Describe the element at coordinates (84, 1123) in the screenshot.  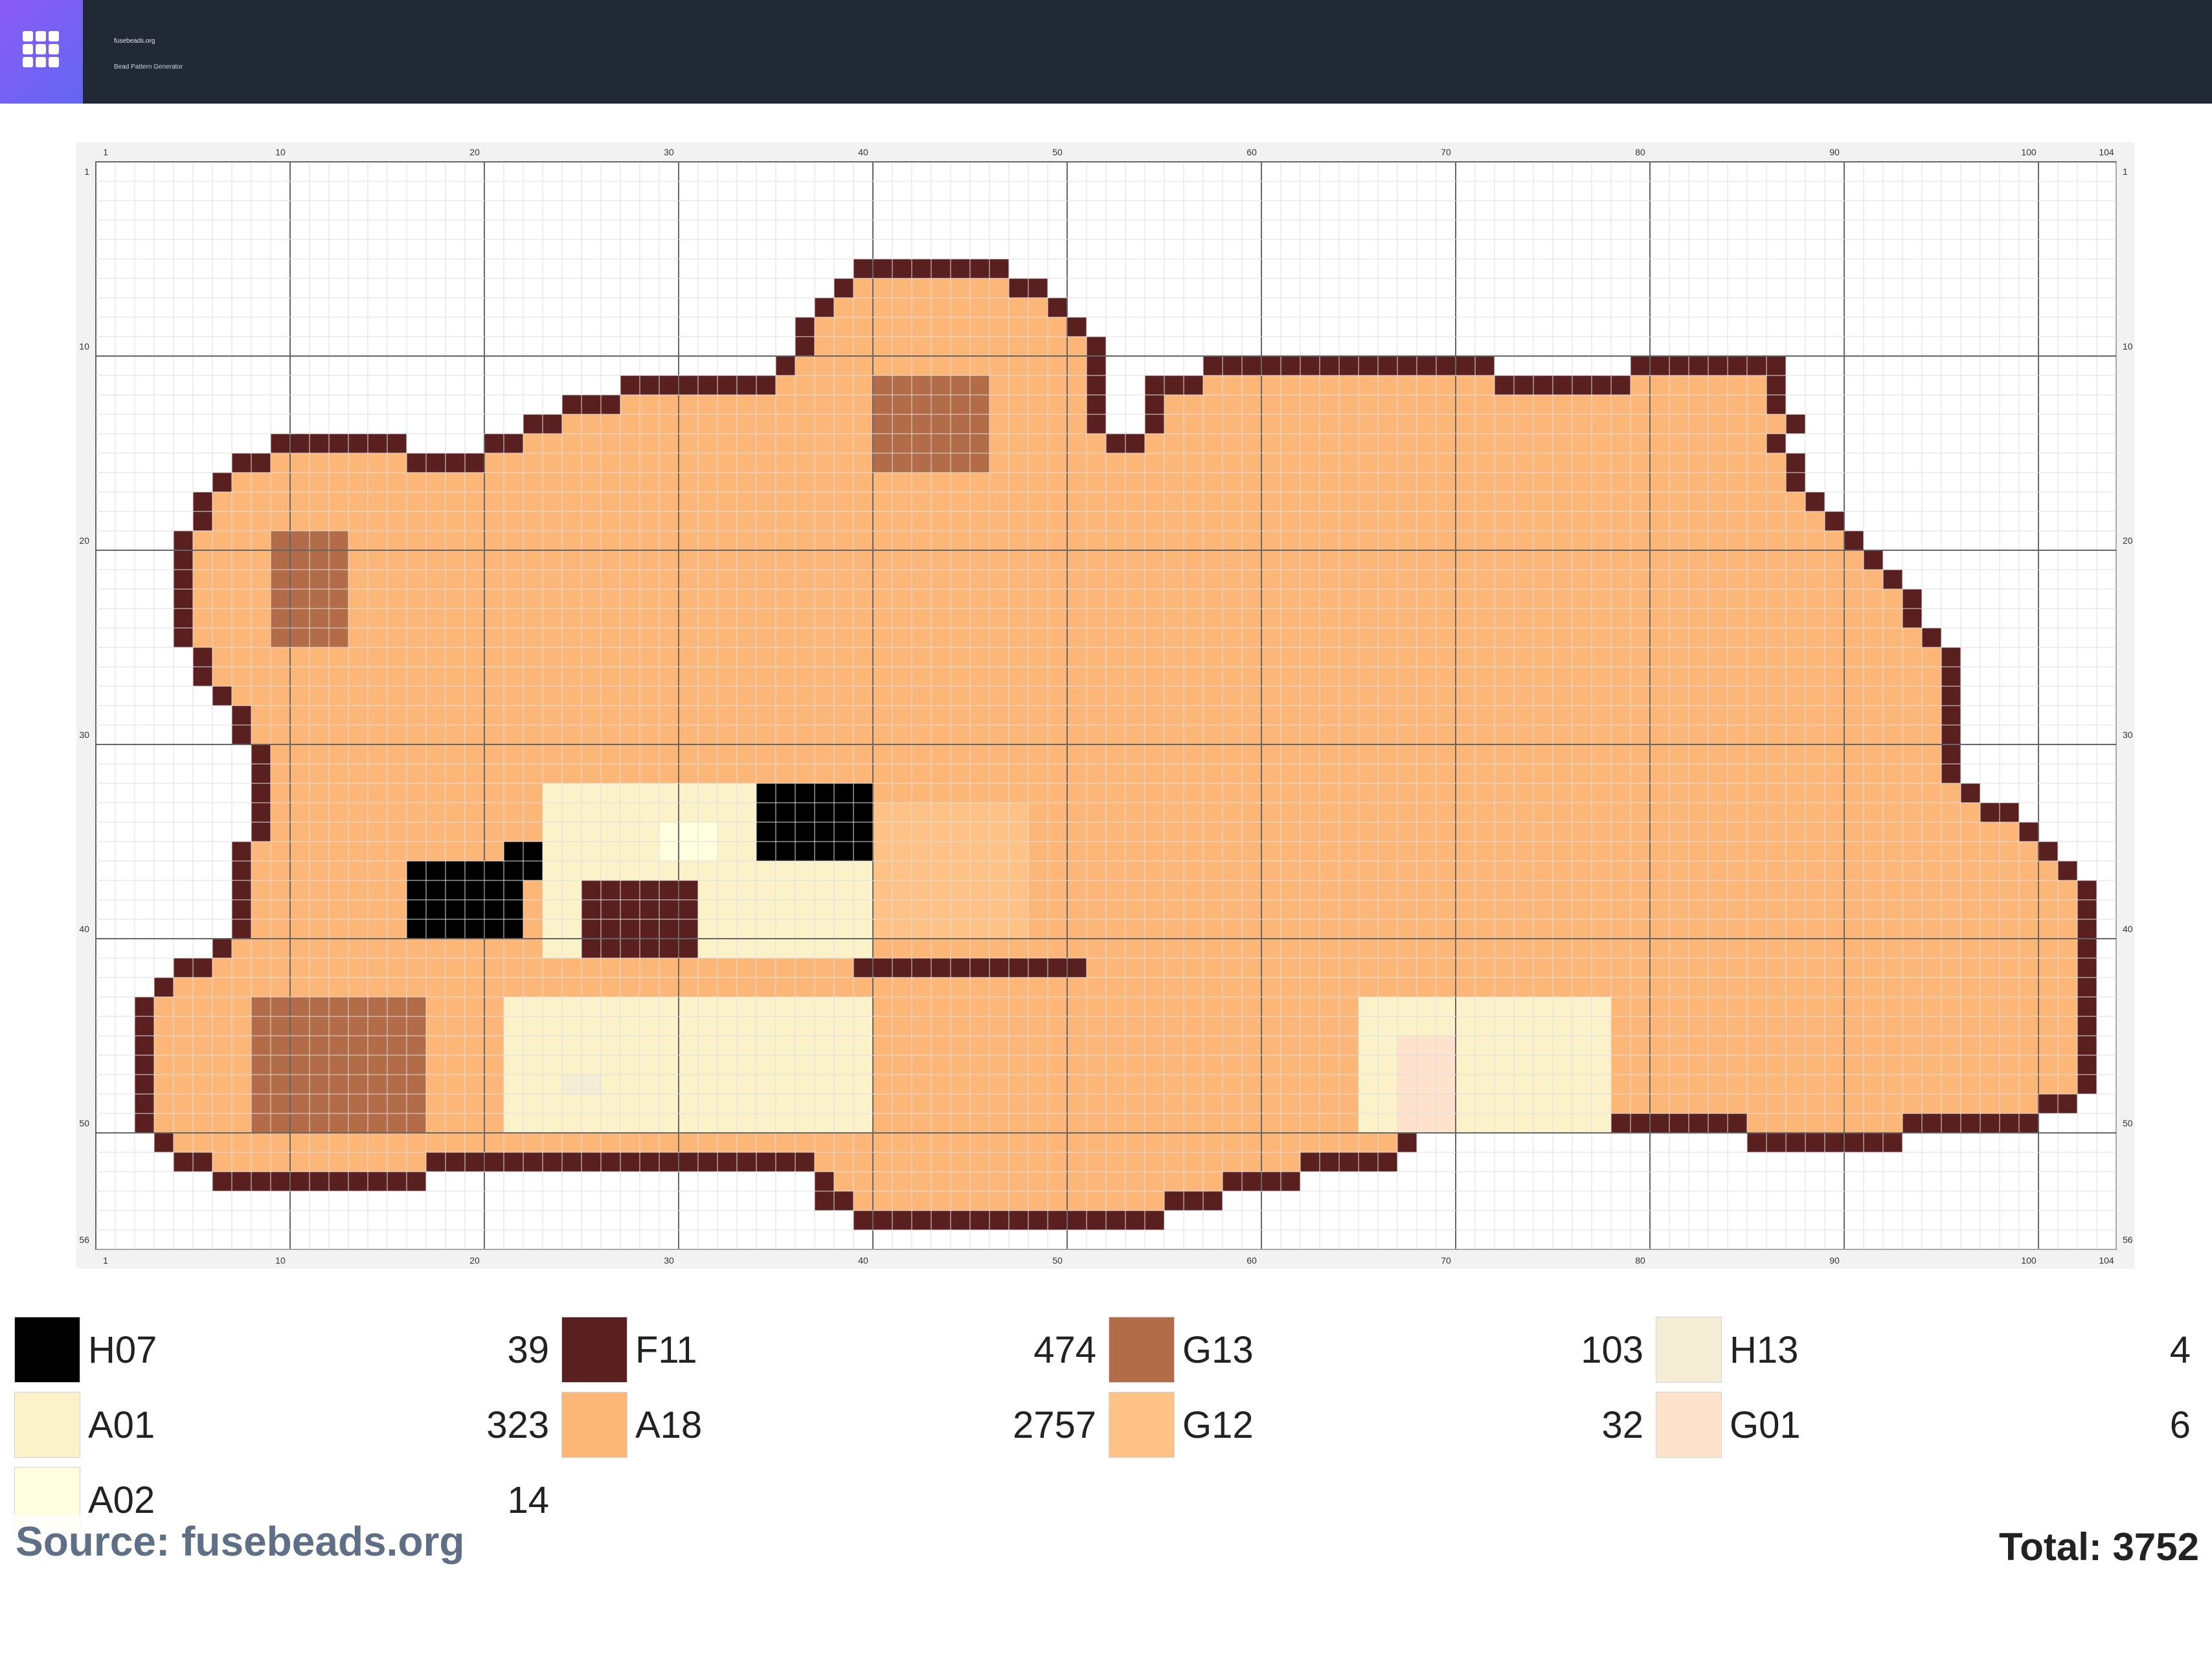
I see `y-tick-label-left: 50` at that location.